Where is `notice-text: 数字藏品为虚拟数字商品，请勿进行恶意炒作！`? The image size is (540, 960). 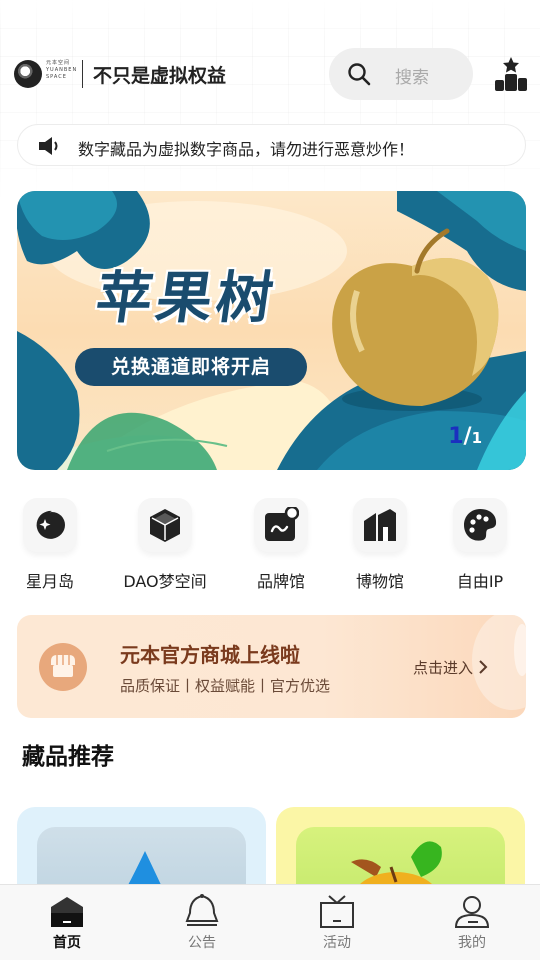 notice-text: 数字藏品为虚拟数字商品，请勿进行恶意炒作！ is located at coordinates (246, 149).